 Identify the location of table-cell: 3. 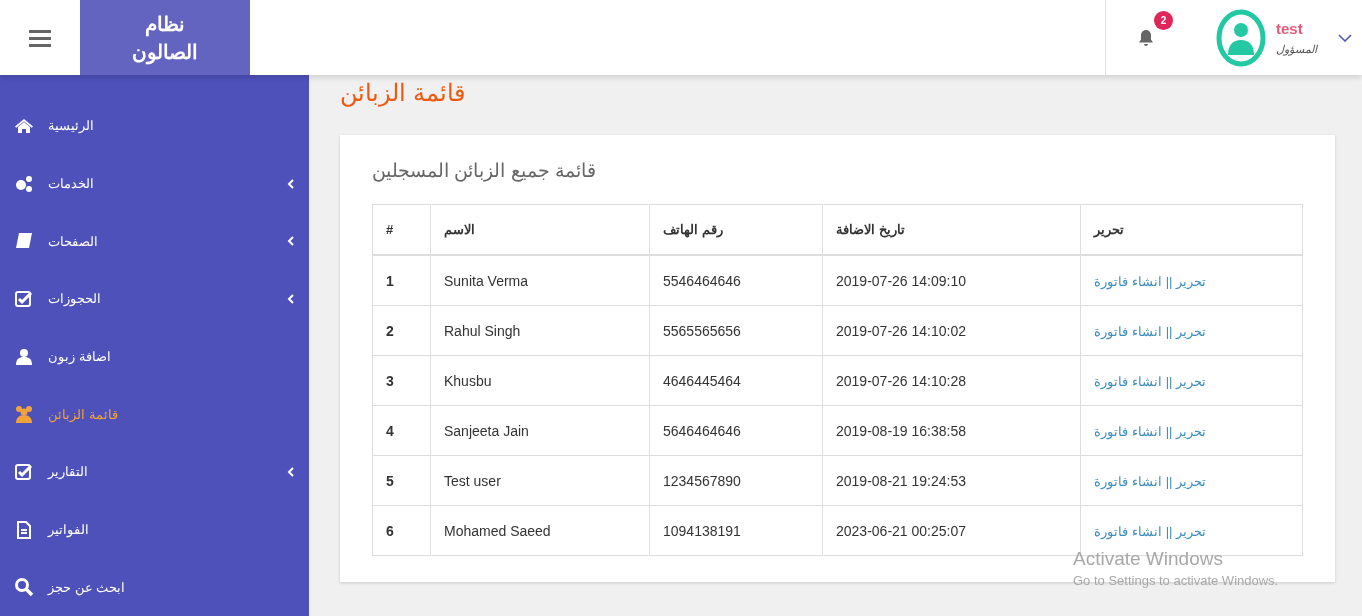
(401, 380).